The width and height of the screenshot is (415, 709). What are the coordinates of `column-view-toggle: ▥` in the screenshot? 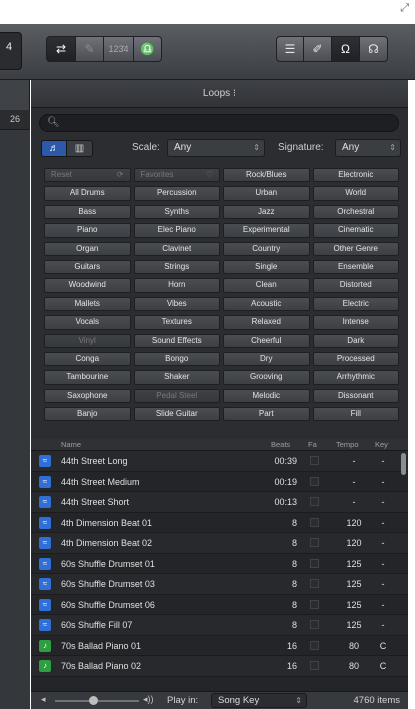 It's located at (80, 148).